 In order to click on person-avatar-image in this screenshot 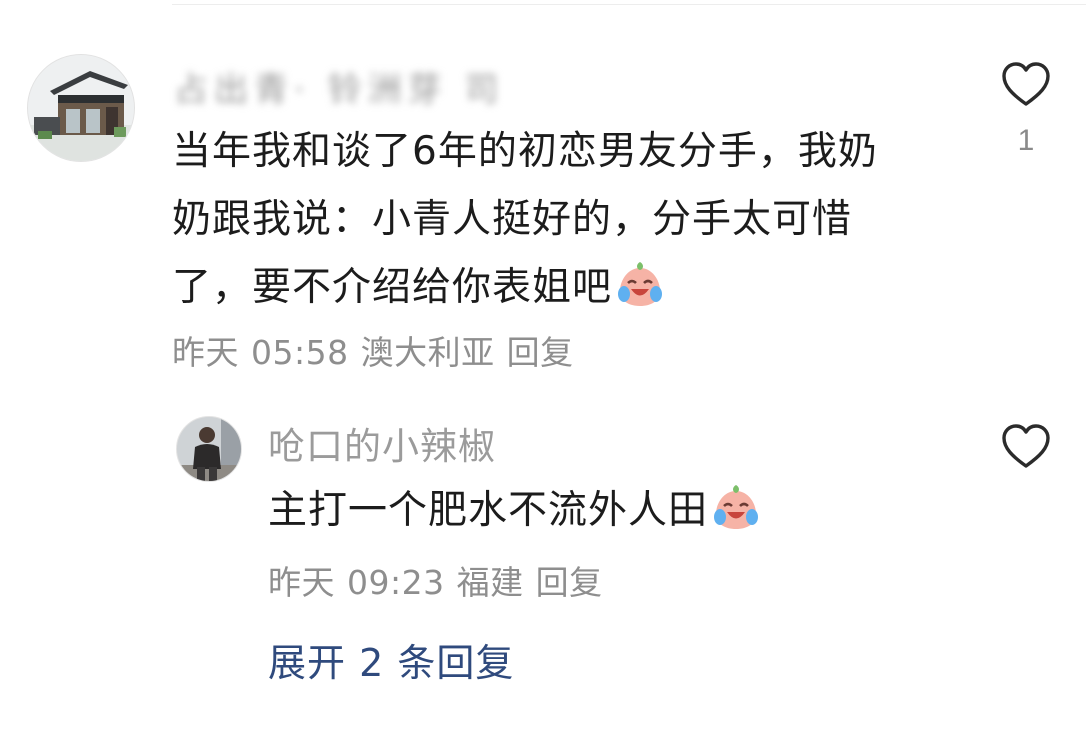, I will do `click(209, 449)`.